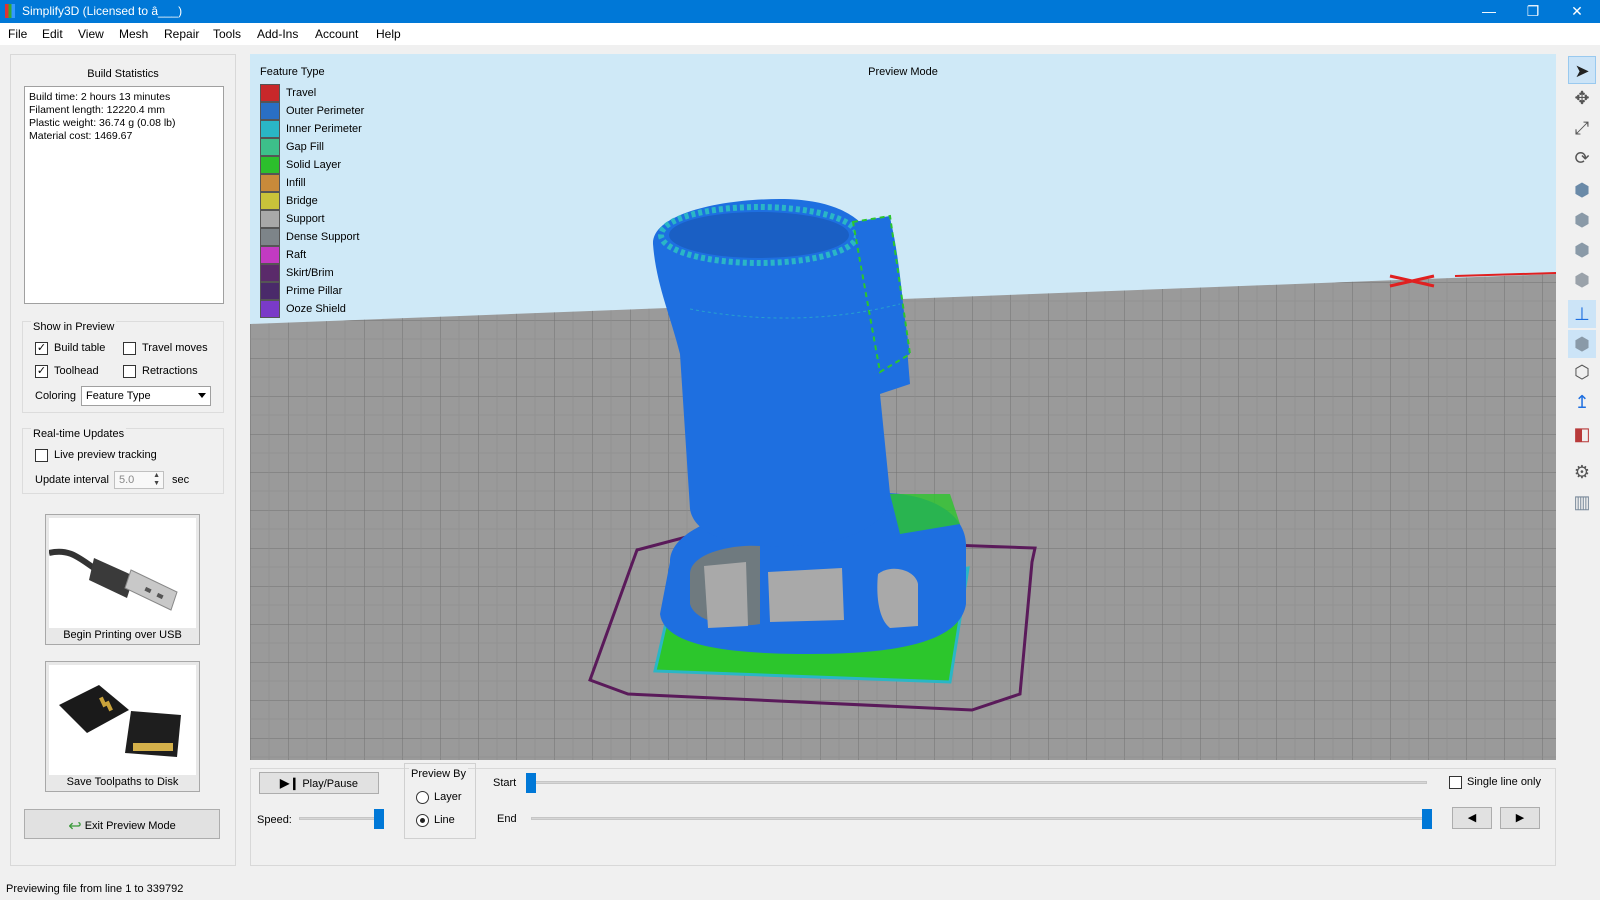  I want to click on end-slider-track, so click(979, 818).